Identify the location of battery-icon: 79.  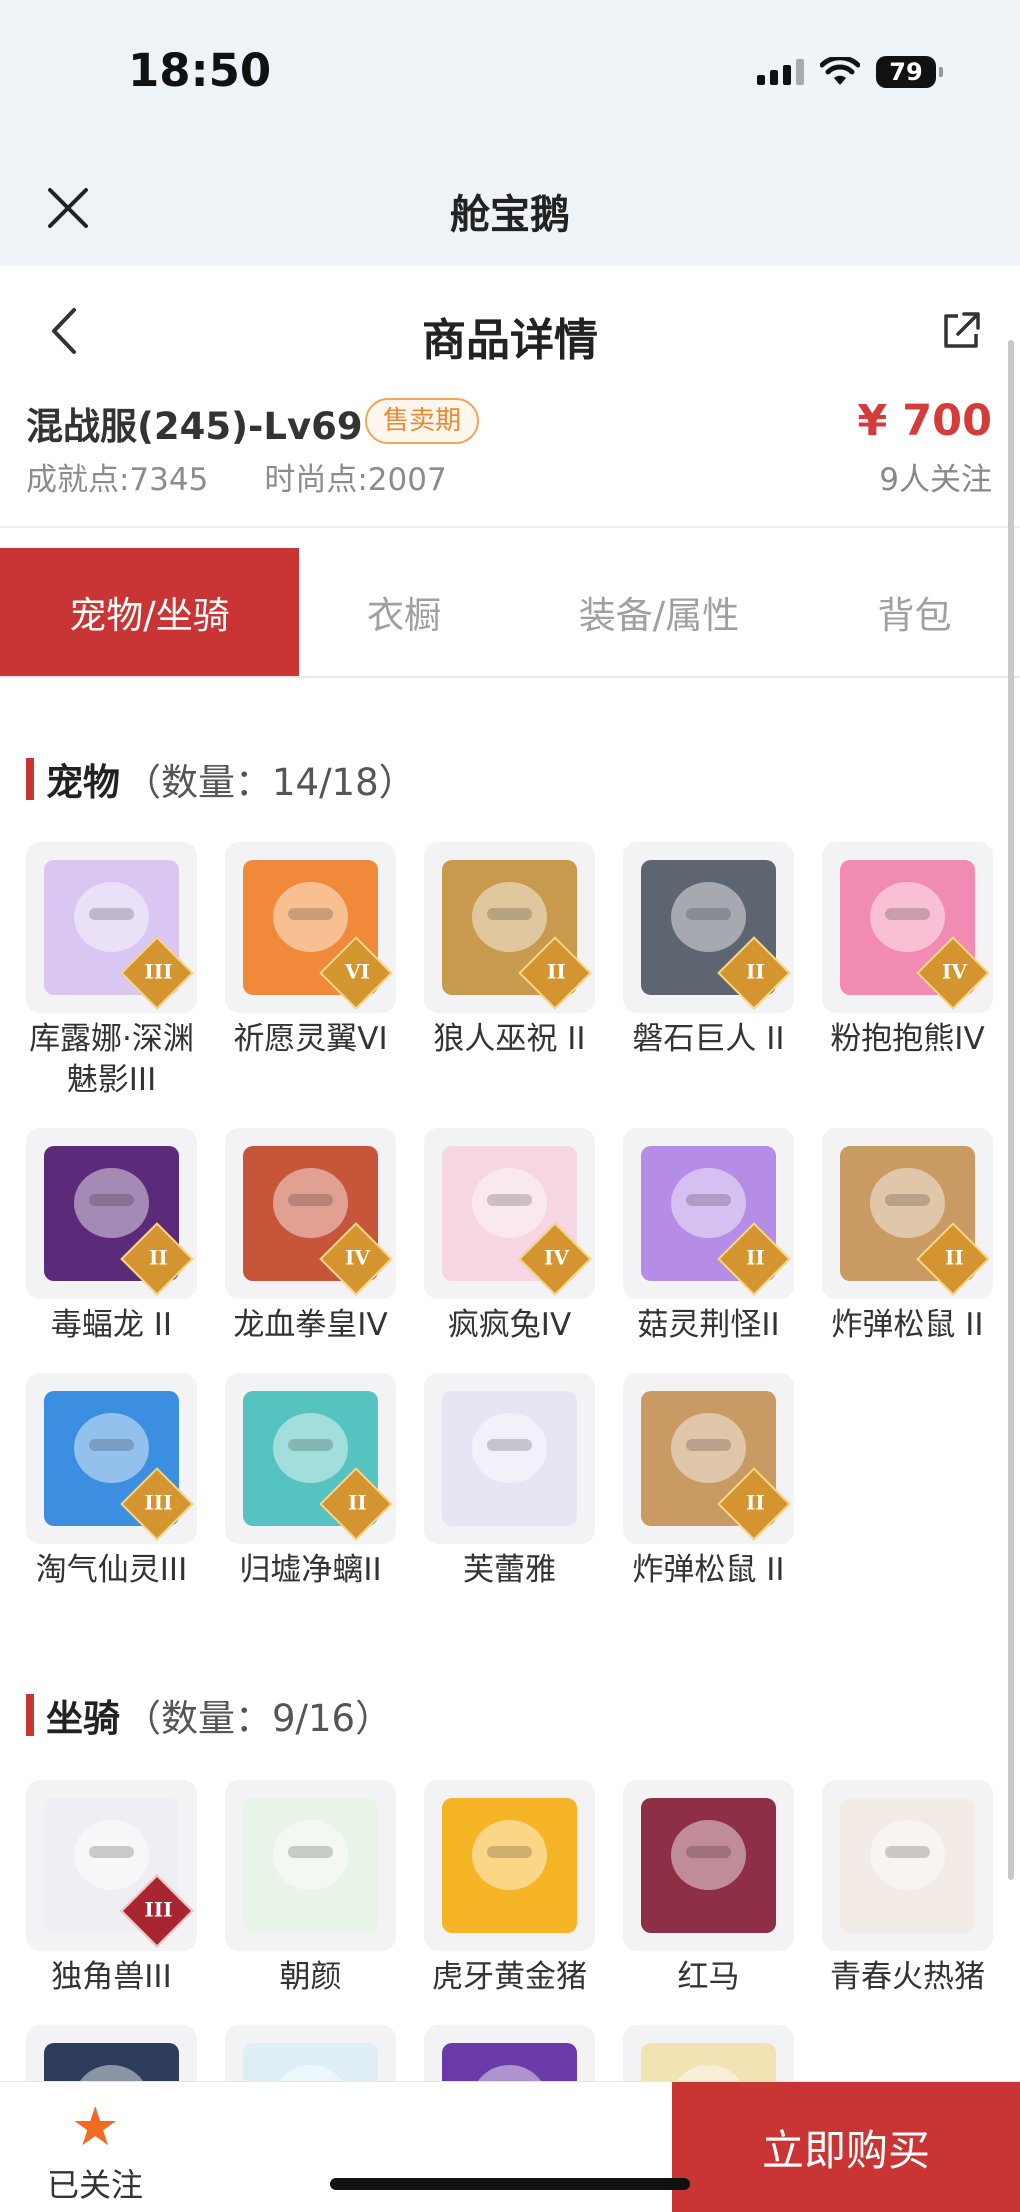
(909, 72).